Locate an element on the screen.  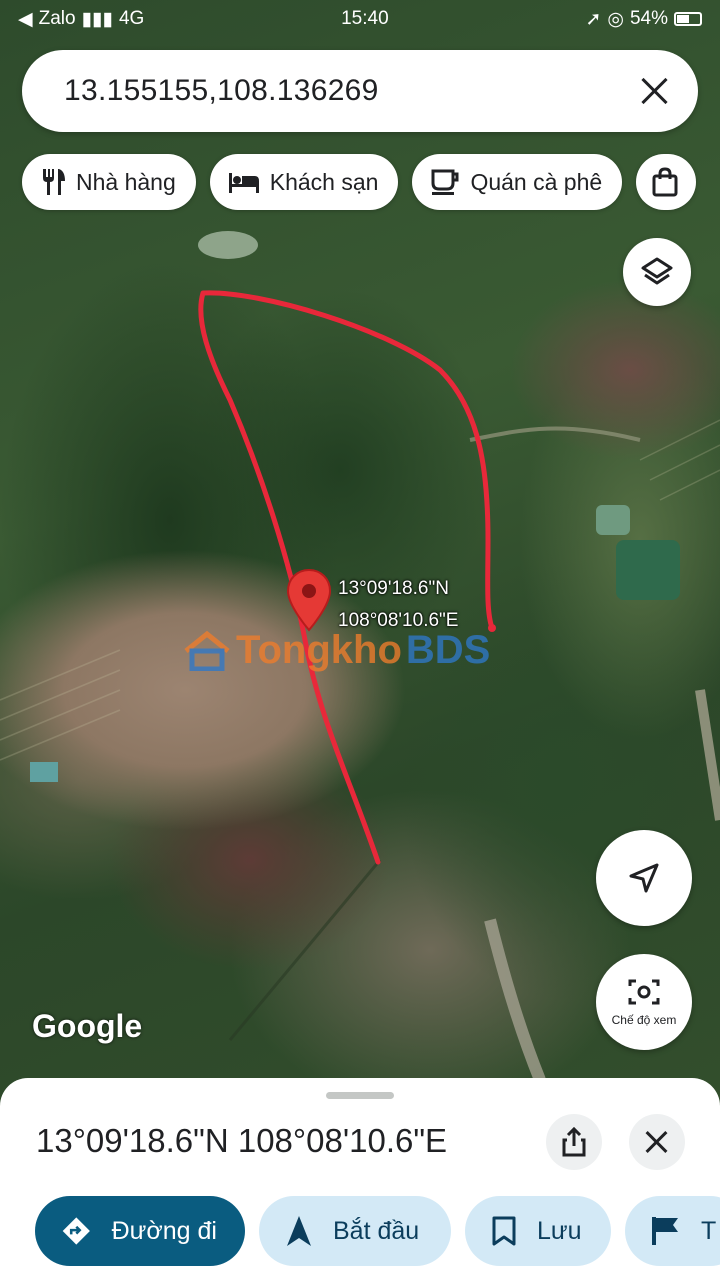
save-button: Lưu is located at coordinates (538, 1231).